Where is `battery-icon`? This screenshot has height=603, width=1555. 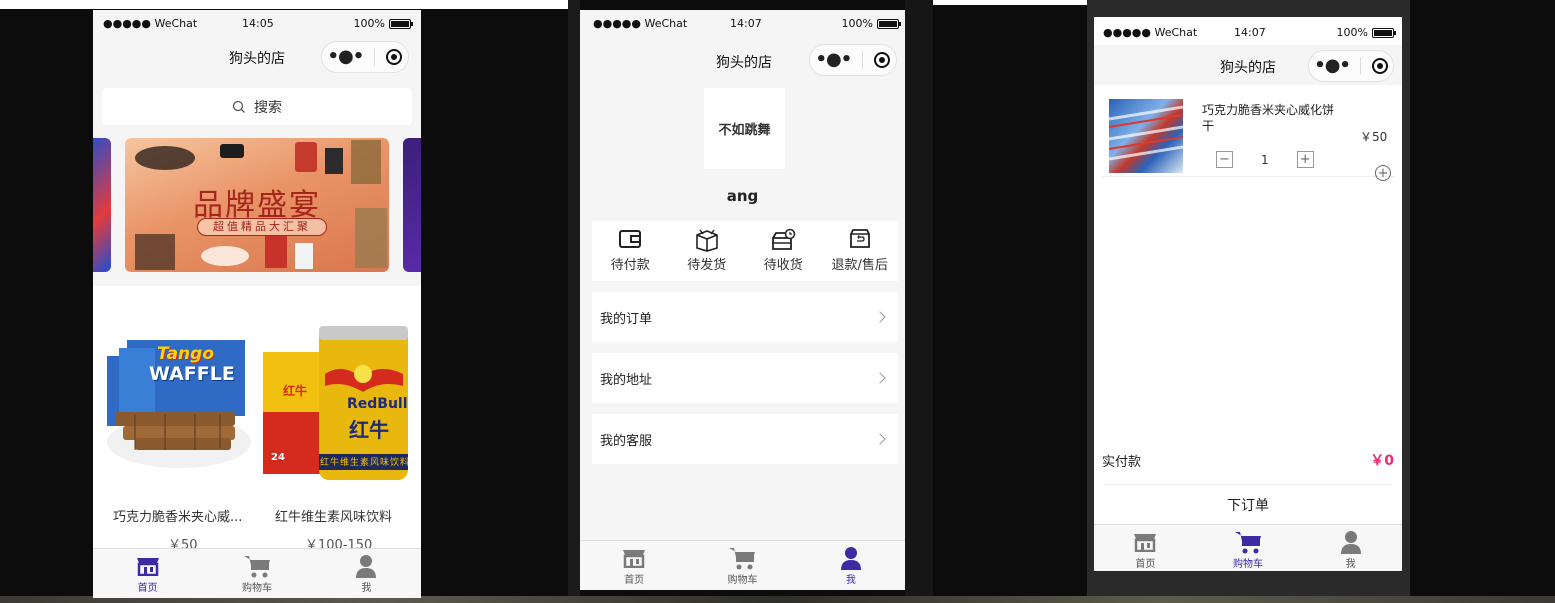 battery-icon is located at coordinates (401, 23).